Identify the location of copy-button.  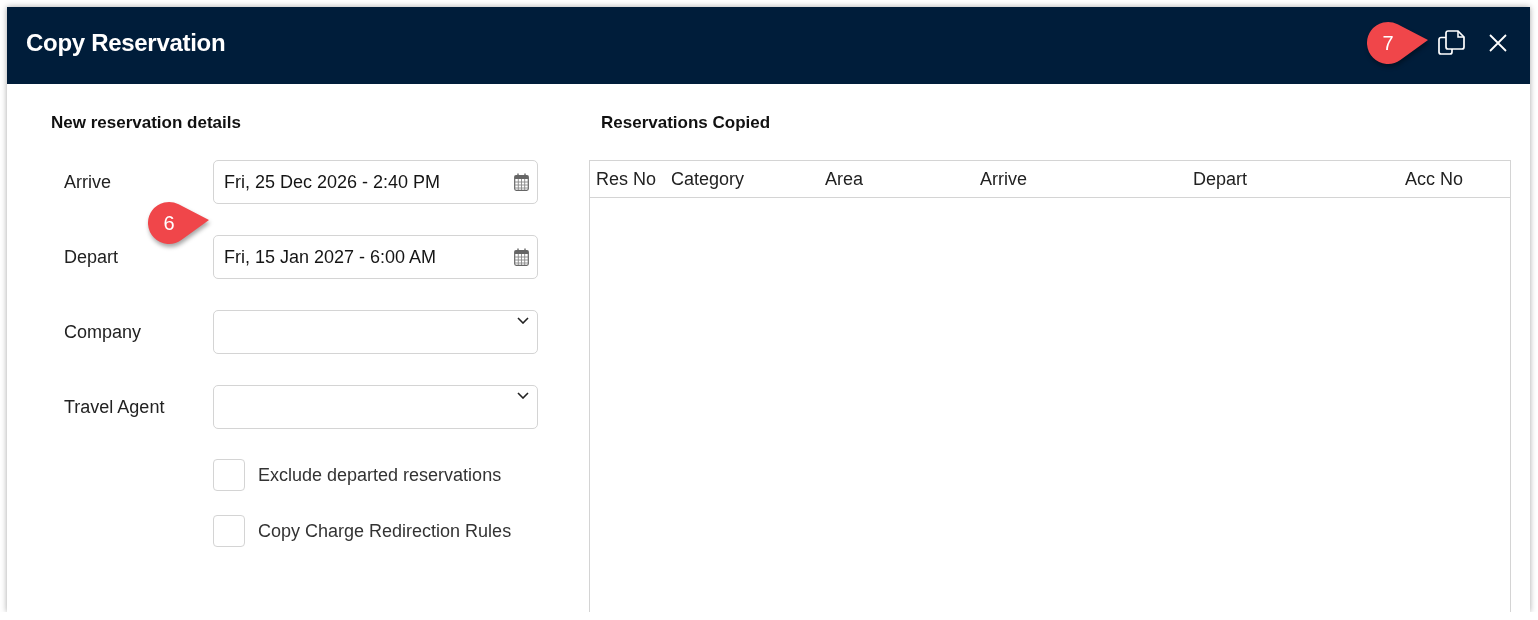
(1451, 42).